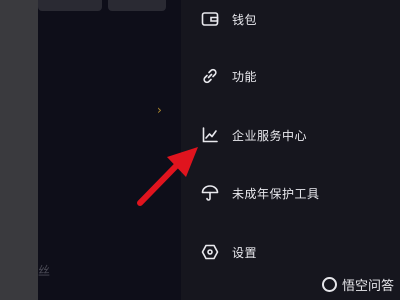 This screenshot has width=400, height=300. What do you see at coordinates (245, 252) in the screenshot?
I see `menu-item-label: 设置` at bounding box center [245, 252].